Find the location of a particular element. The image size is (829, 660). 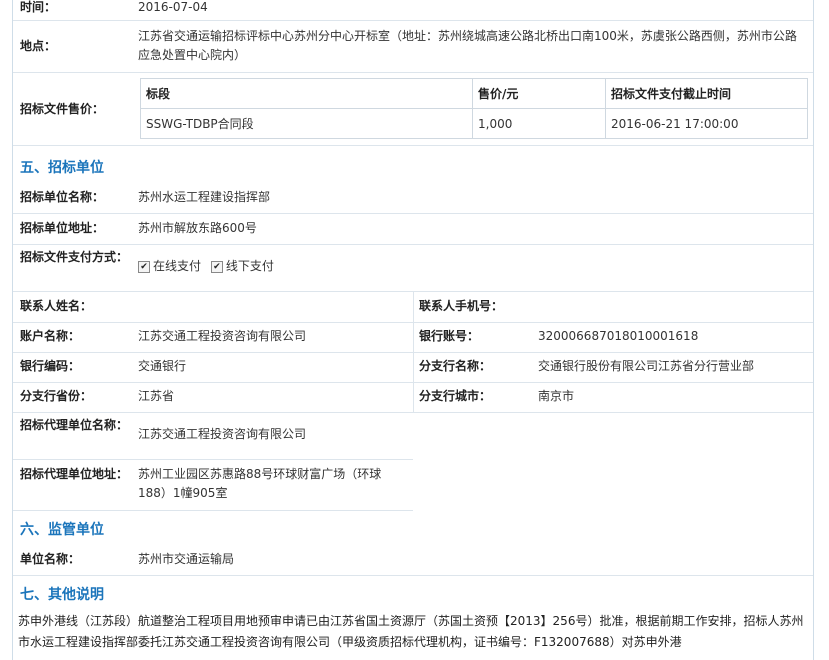

branch-city-label: 分支行城市： is located at coordinates (455, 396).